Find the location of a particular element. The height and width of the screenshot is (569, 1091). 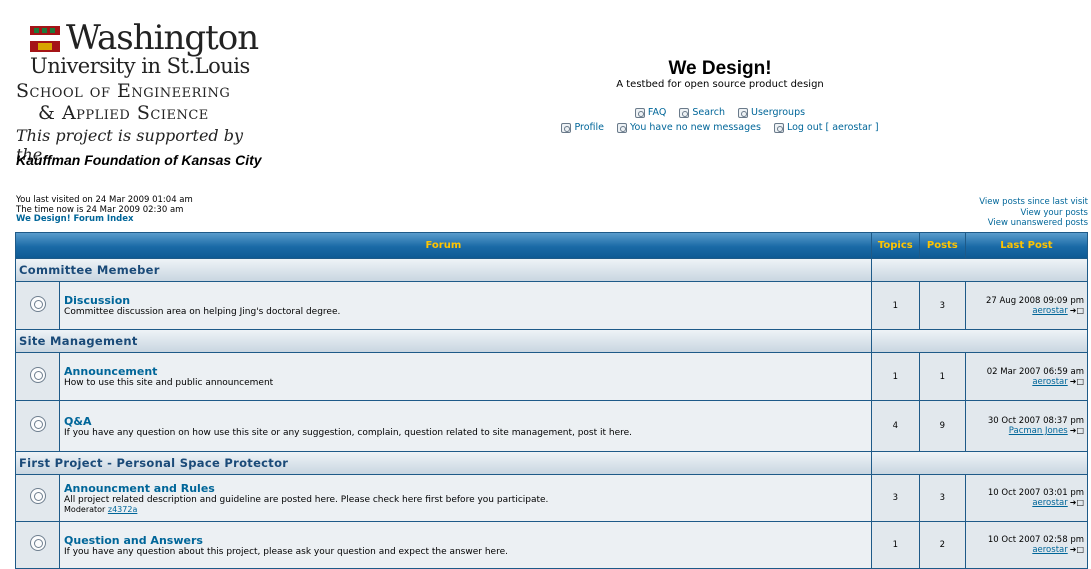

logout-label: Log out [ aerostar ] is located at coordinates (832, 127).